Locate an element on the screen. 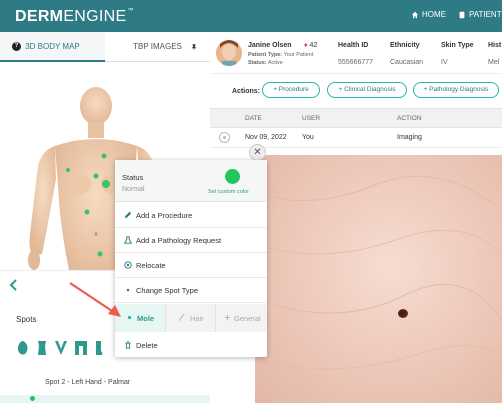 This screenshot has width=502, height=403. general-icon is located at coordinates (227, 317).